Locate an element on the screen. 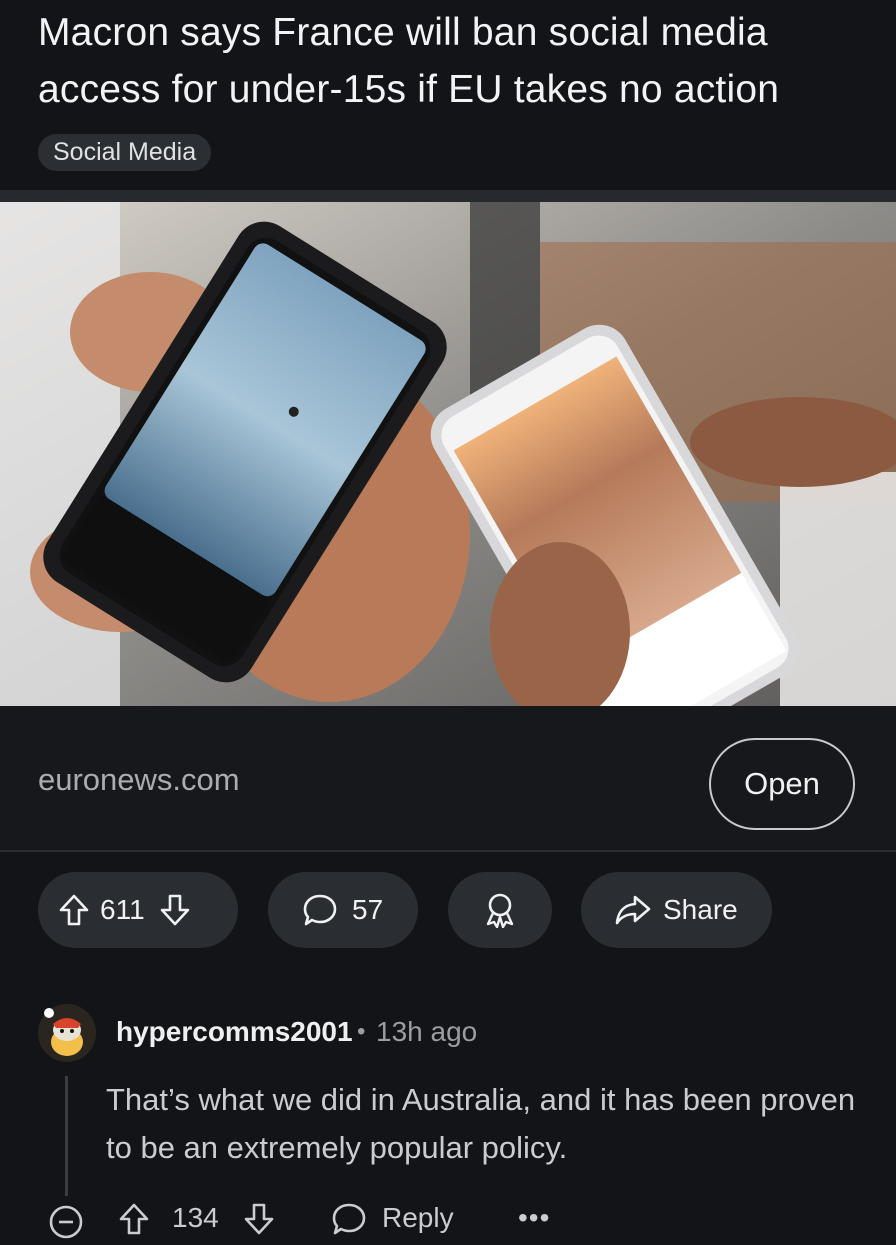 Image resolution: width=896 pixels, height=1245 pixels. post-vote-count: 611 is located at coordinates (122, 909).